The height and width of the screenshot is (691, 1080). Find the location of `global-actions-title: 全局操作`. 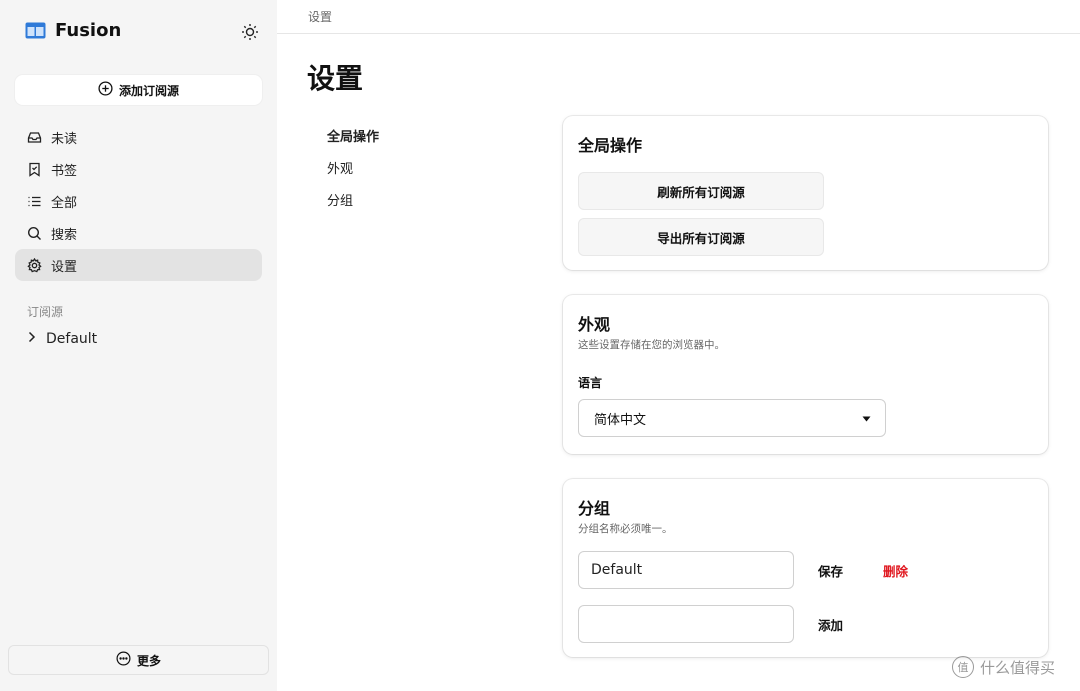

global-actions-title: 全局操作 is located at coordinates (610, 145).